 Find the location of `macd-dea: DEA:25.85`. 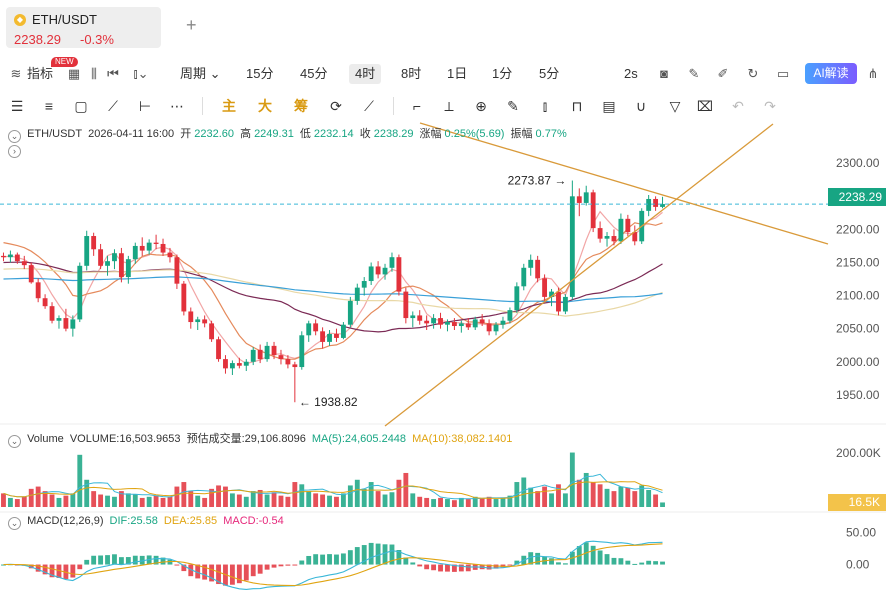

macd-dea: DEA:25.85 is located at coordinates (190, 521).